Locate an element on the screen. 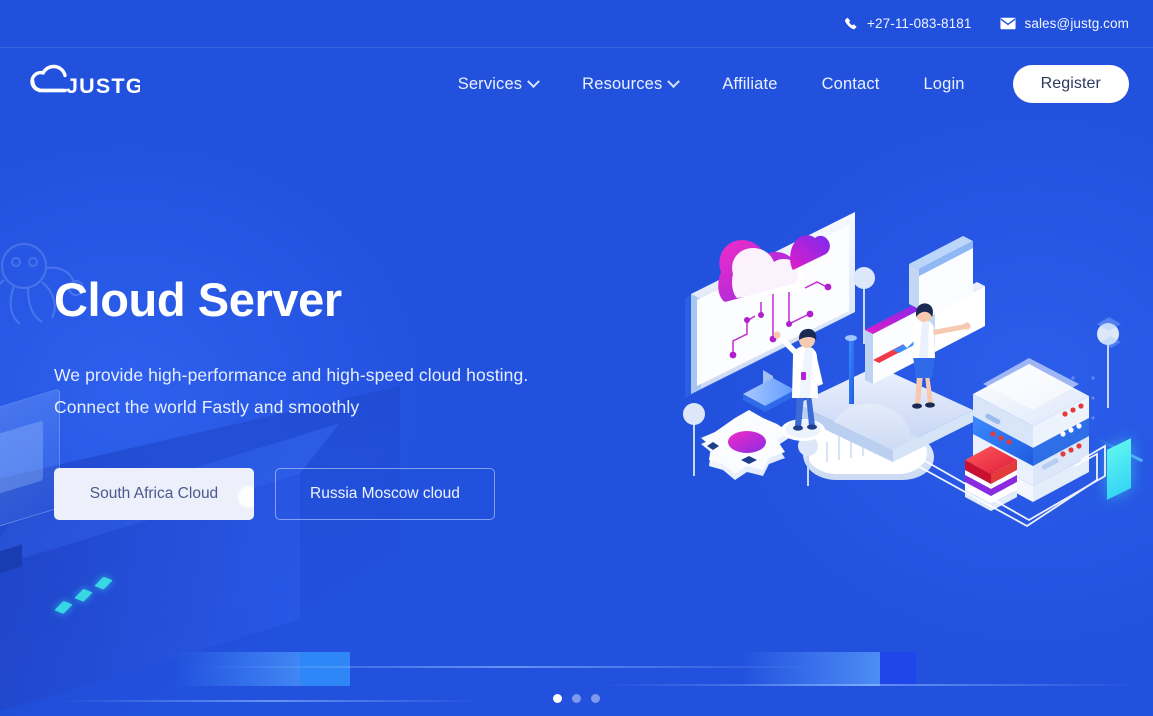  email-address: sales@justg.com is located at coordinates (1076, 23).